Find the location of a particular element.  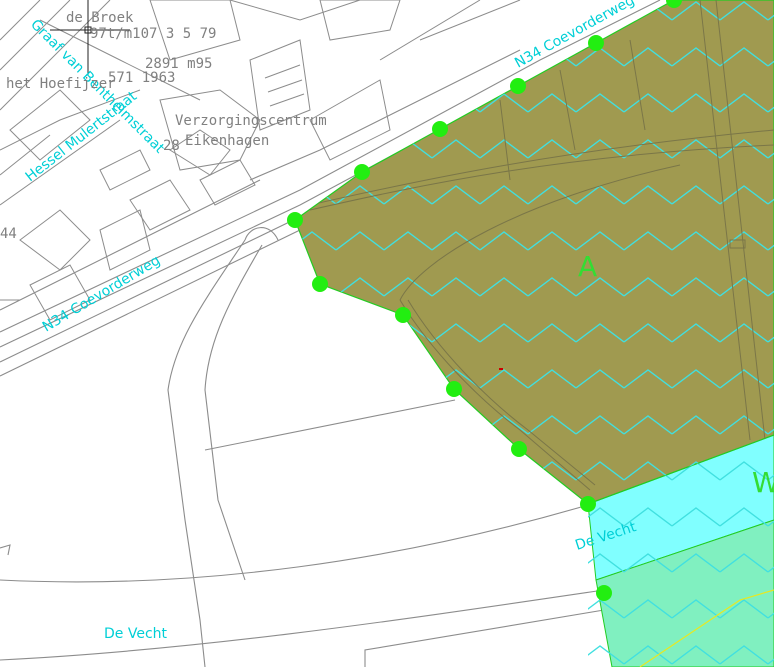

building-label-971: 97t/m107 3 5 79 is located at coordinates (153, 34).